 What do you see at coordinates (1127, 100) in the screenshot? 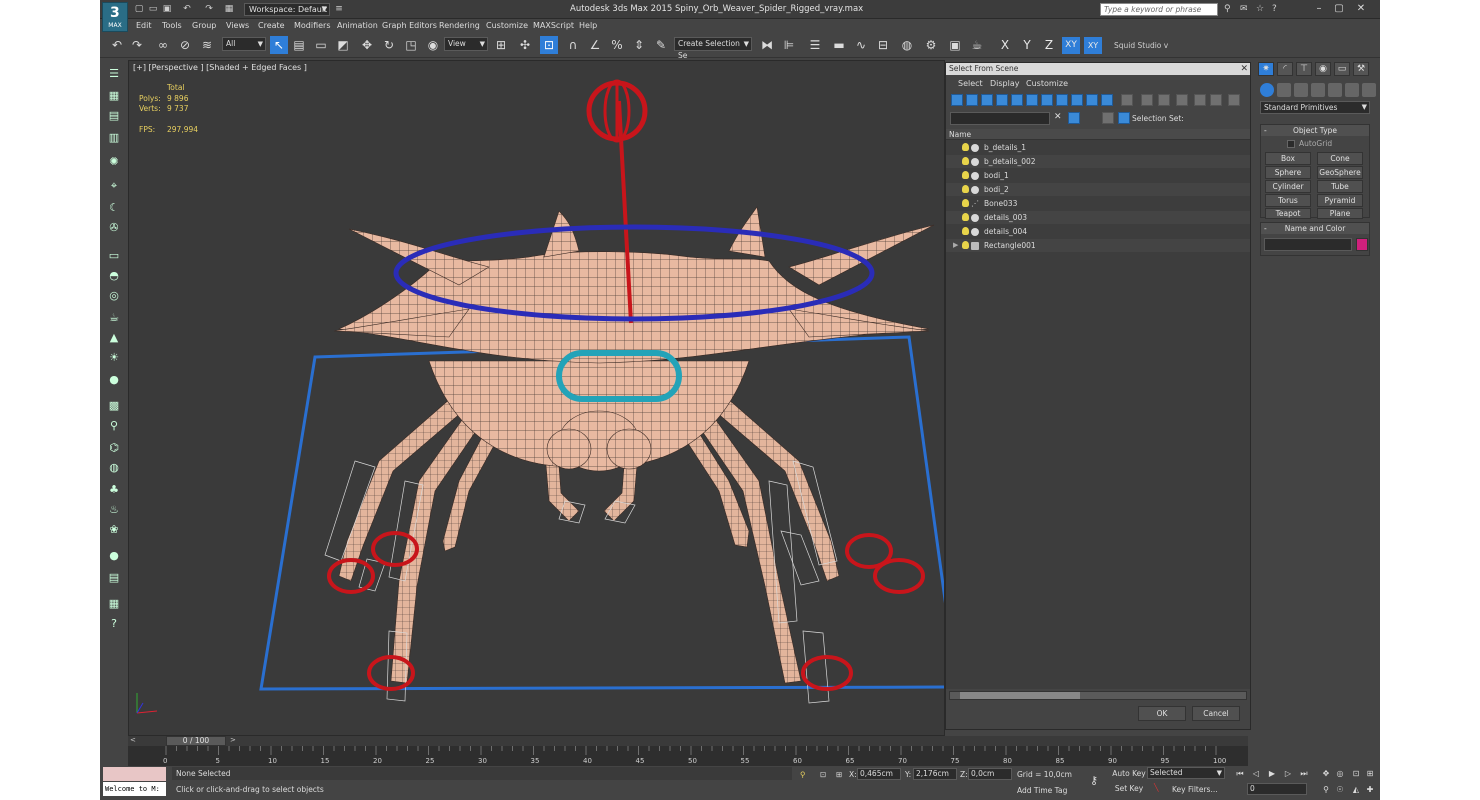
I see `select-all-icon` at bounding box center [1127, 100].